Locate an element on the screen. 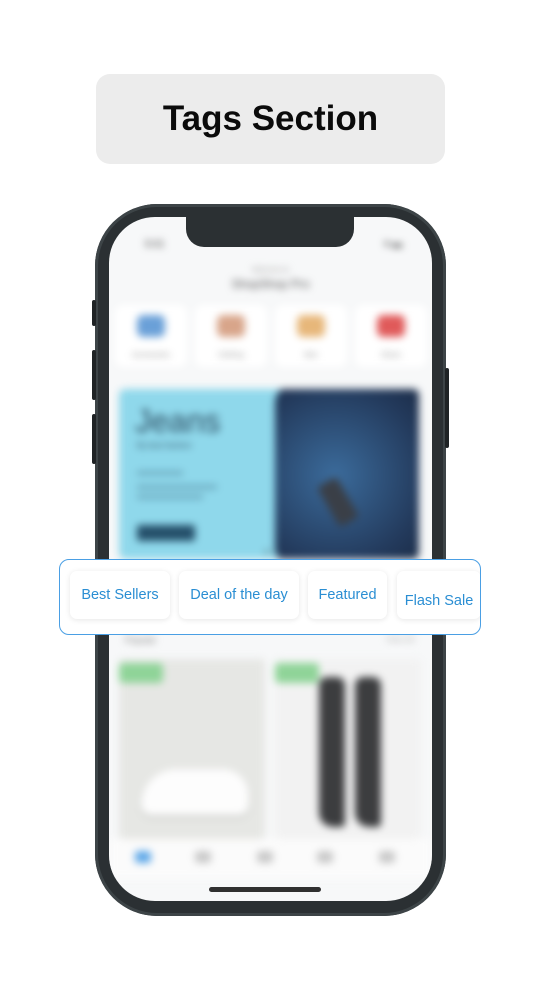 This screenshot has width=540, height=990. category-label: Clothing is located at coordinates (231, 355).